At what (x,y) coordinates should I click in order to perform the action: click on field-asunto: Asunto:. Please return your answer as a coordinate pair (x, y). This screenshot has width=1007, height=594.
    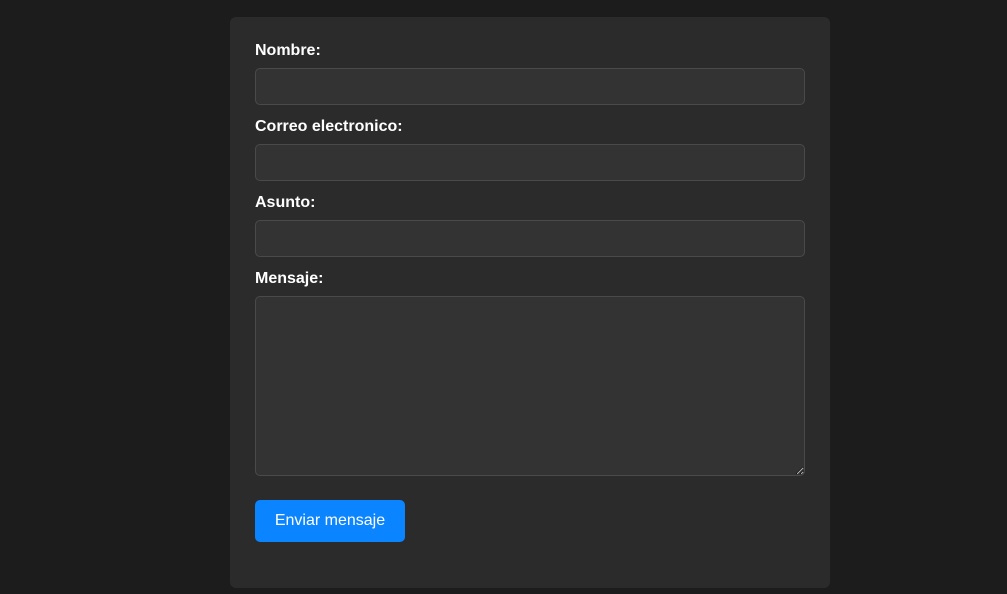
    Looking at the image, I should click on (530, 225).